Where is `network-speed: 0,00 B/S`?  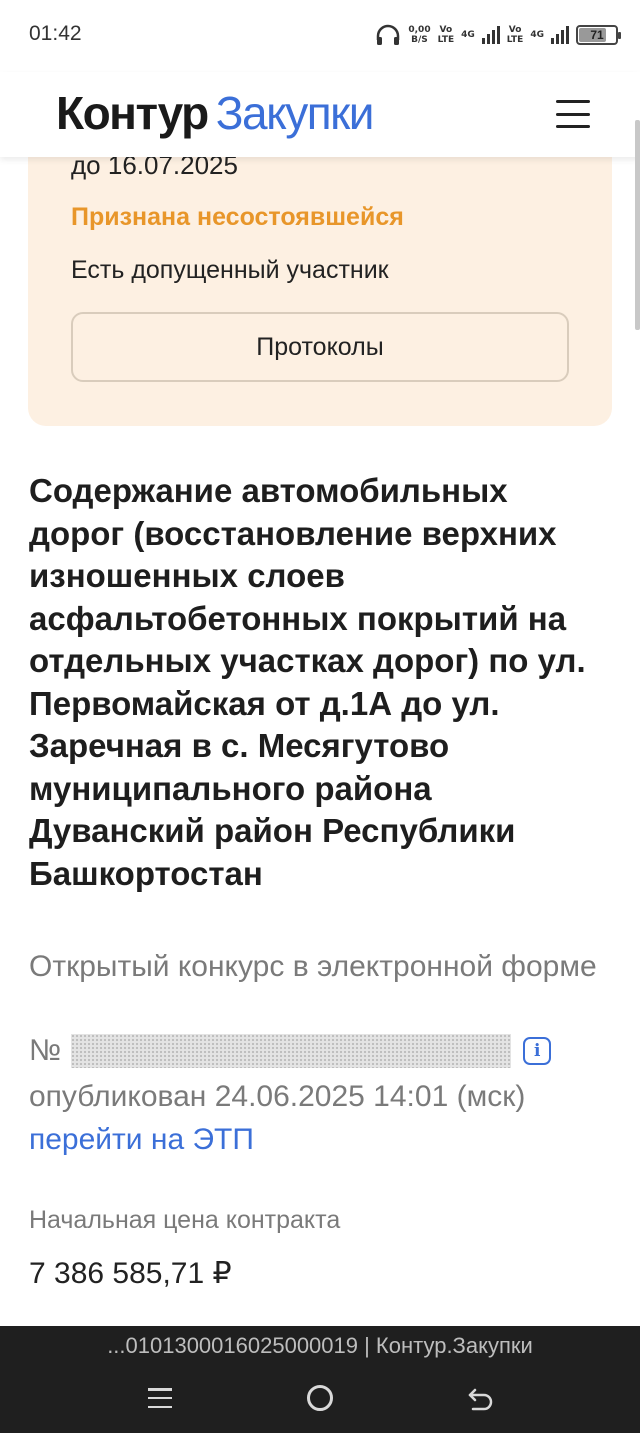 network-speed: 0,00 B/S is located at coordinates (419, 35).